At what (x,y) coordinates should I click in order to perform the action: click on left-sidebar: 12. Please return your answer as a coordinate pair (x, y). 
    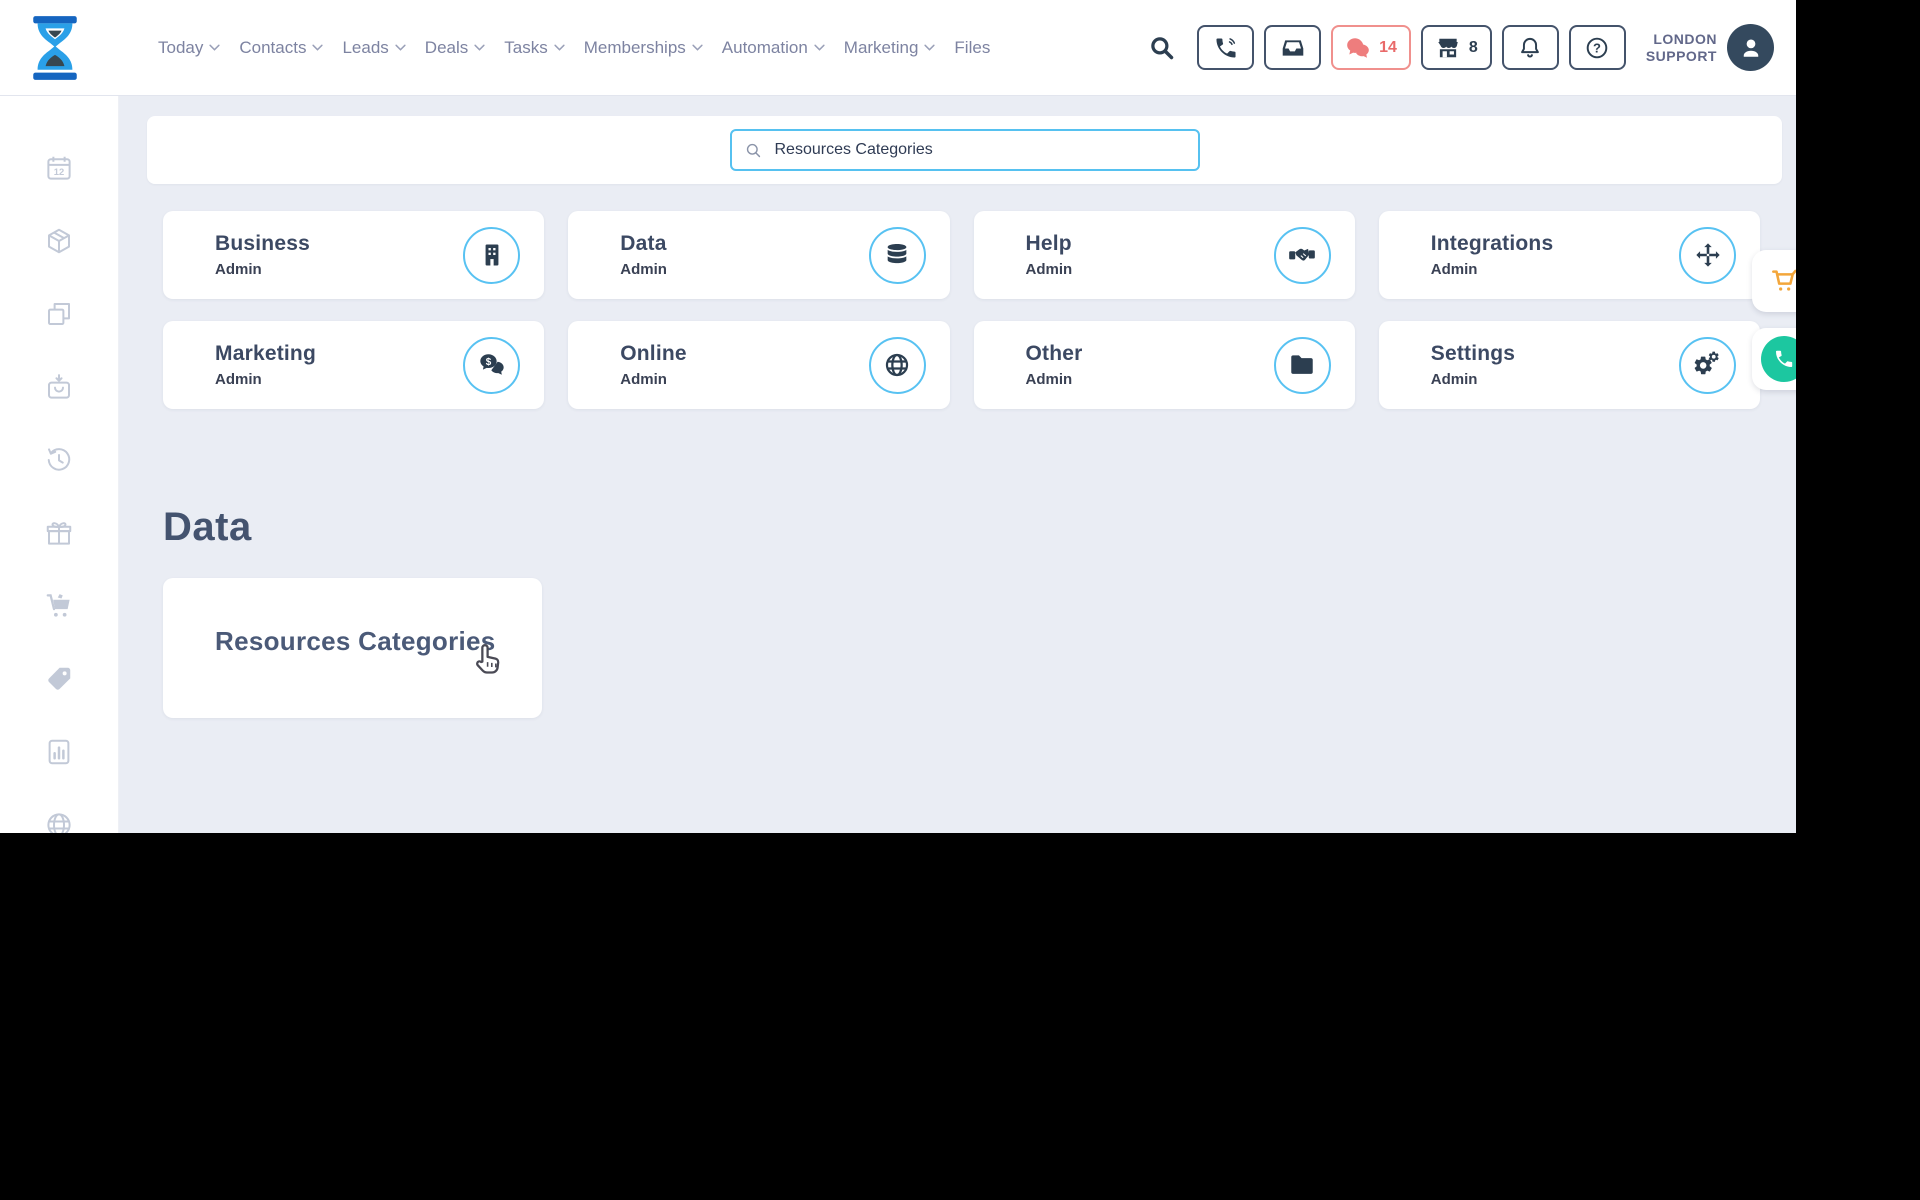
    Looking at the image, I should click on (59, 464).